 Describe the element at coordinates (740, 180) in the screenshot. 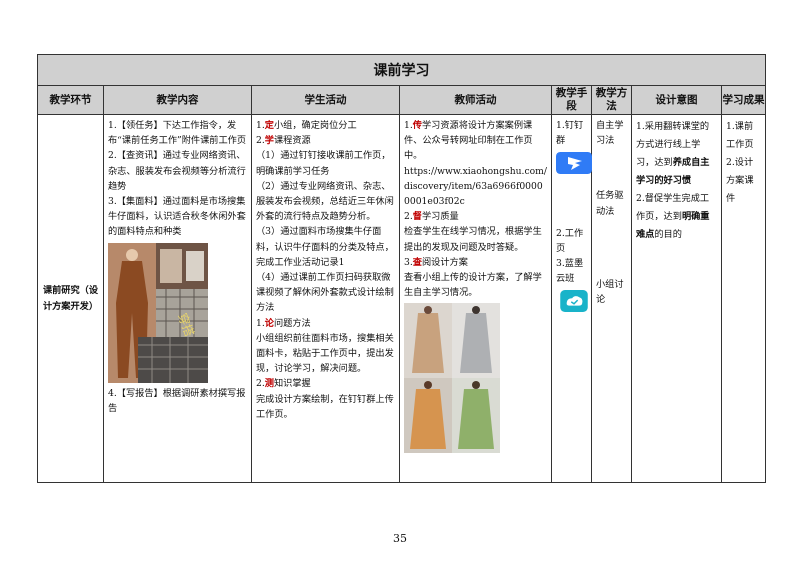

I see `outcome-item-2: 2.设计方案课件` at that location.